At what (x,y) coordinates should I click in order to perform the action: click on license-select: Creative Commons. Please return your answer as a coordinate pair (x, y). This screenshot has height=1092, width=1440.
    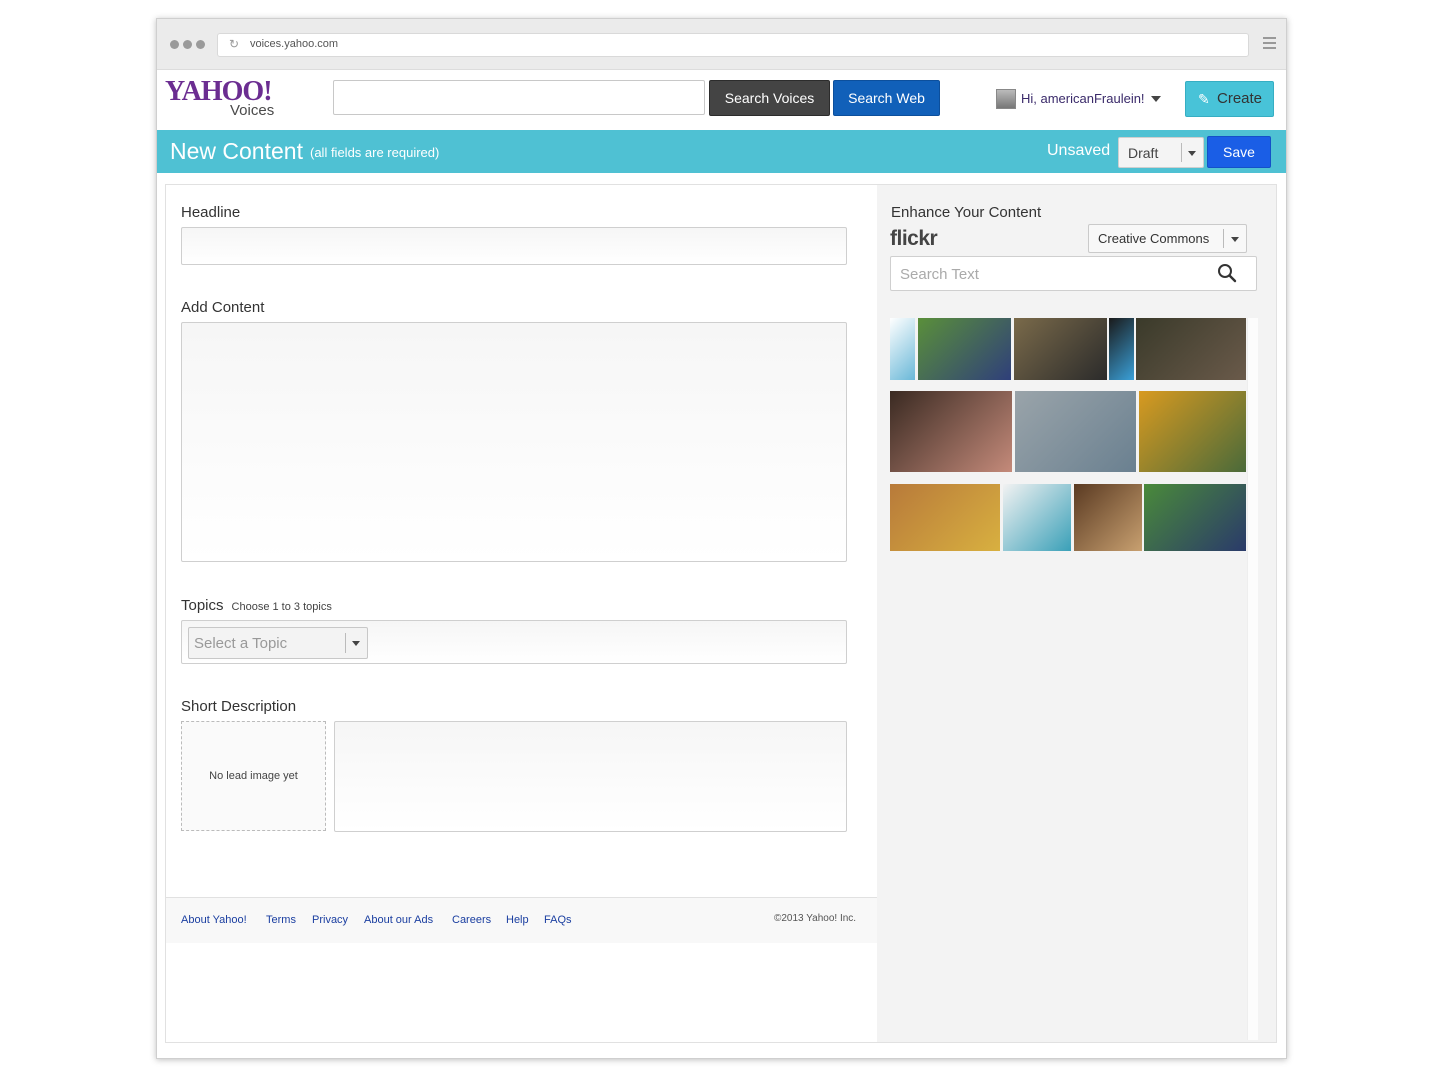
    Looking at the image, I should click on (1167, 238).